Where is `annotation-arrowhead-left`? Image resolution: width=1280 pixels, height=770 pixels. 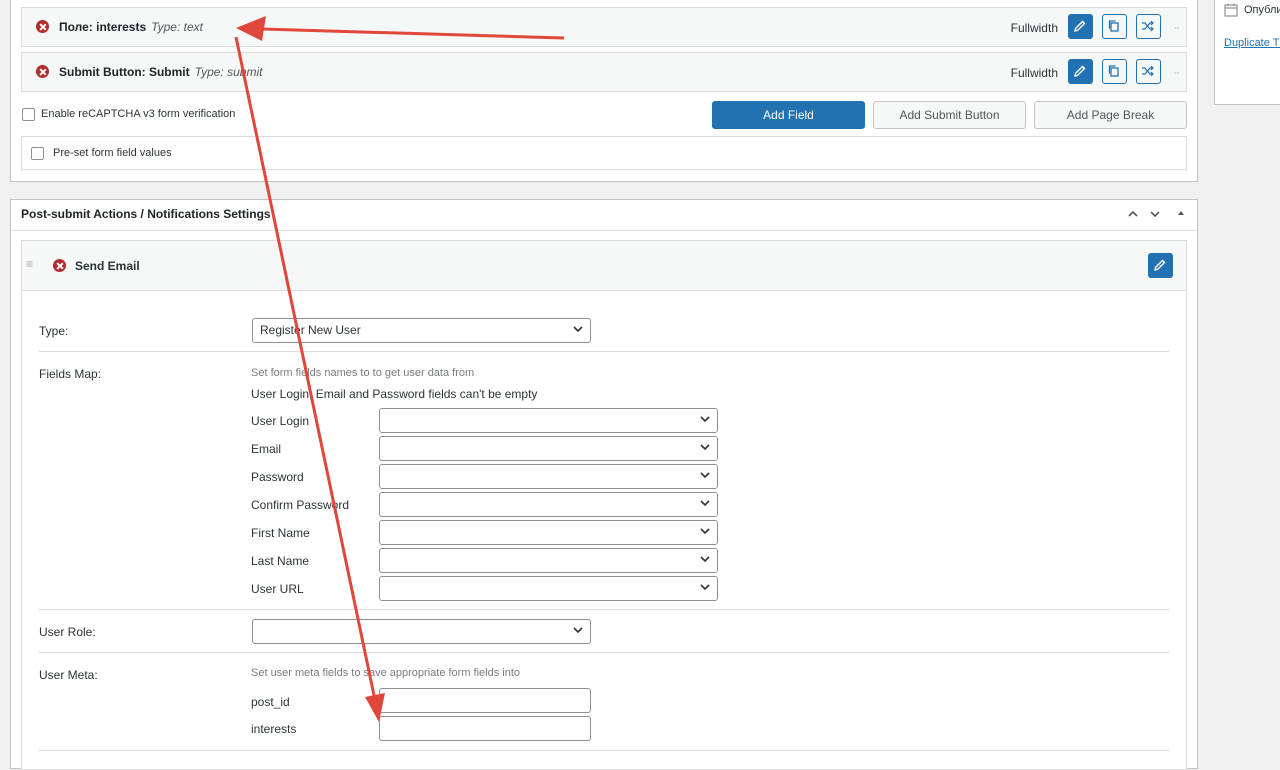
annotation-arrowhead-left is located at coordinates (251, 28).